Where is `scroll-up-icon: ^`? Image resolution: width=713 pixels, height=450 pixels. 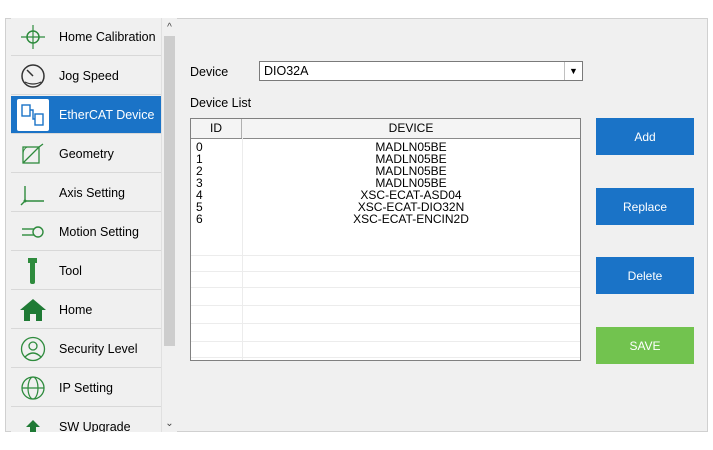 scroll-up-icon: ^ is located at coordinates (169, 28).